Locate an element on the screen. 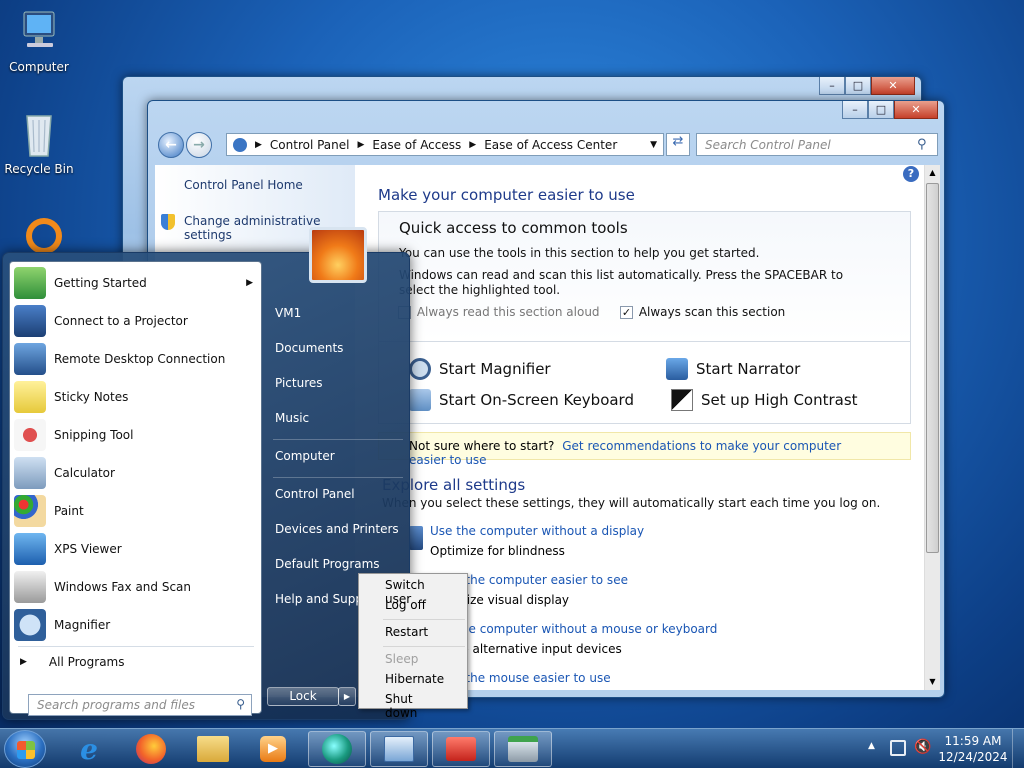 This screenshot has width=1024, height=768. breadcrumb-ease-of-access: Ease of Access is located at coordinates (416, 145).